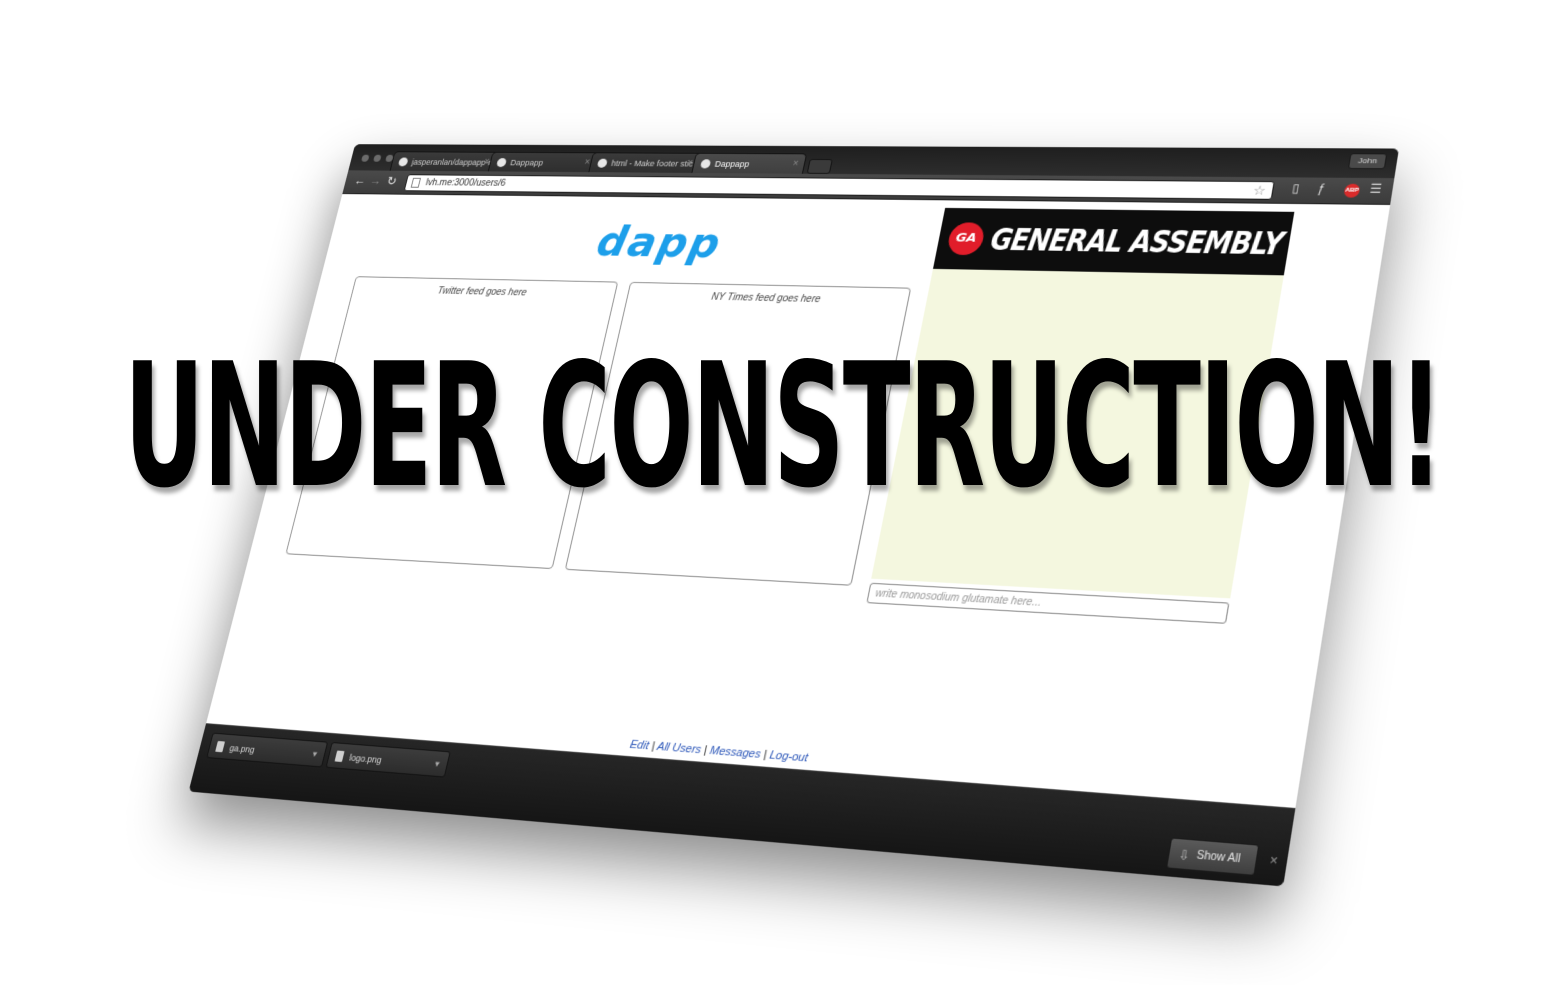  Describe the element at coordinates (1273, 860) in the screenshot. I see `close-icon: ×` at that location.